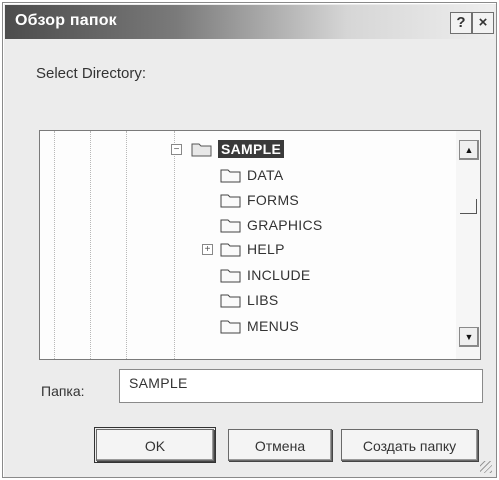  I want to click on select-directory-label: Select Directory:, so click(91, 73).